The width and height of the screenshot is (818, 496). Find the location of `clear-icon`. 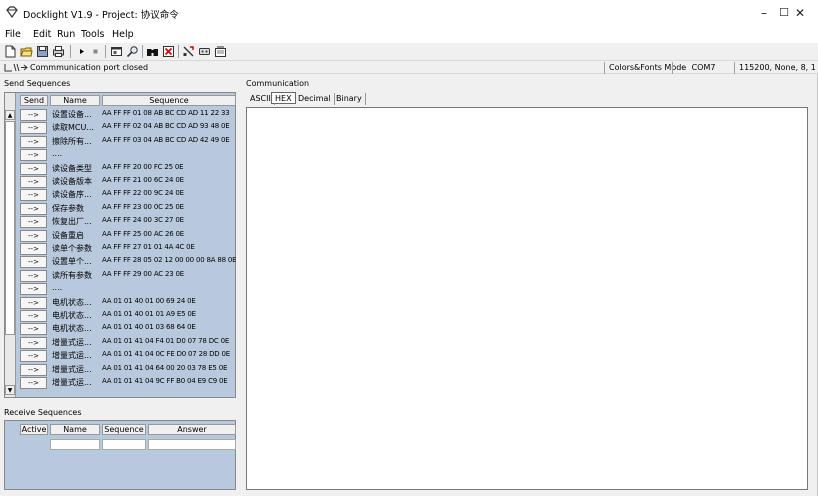

clear-icon is located at coordinates (168, 51).